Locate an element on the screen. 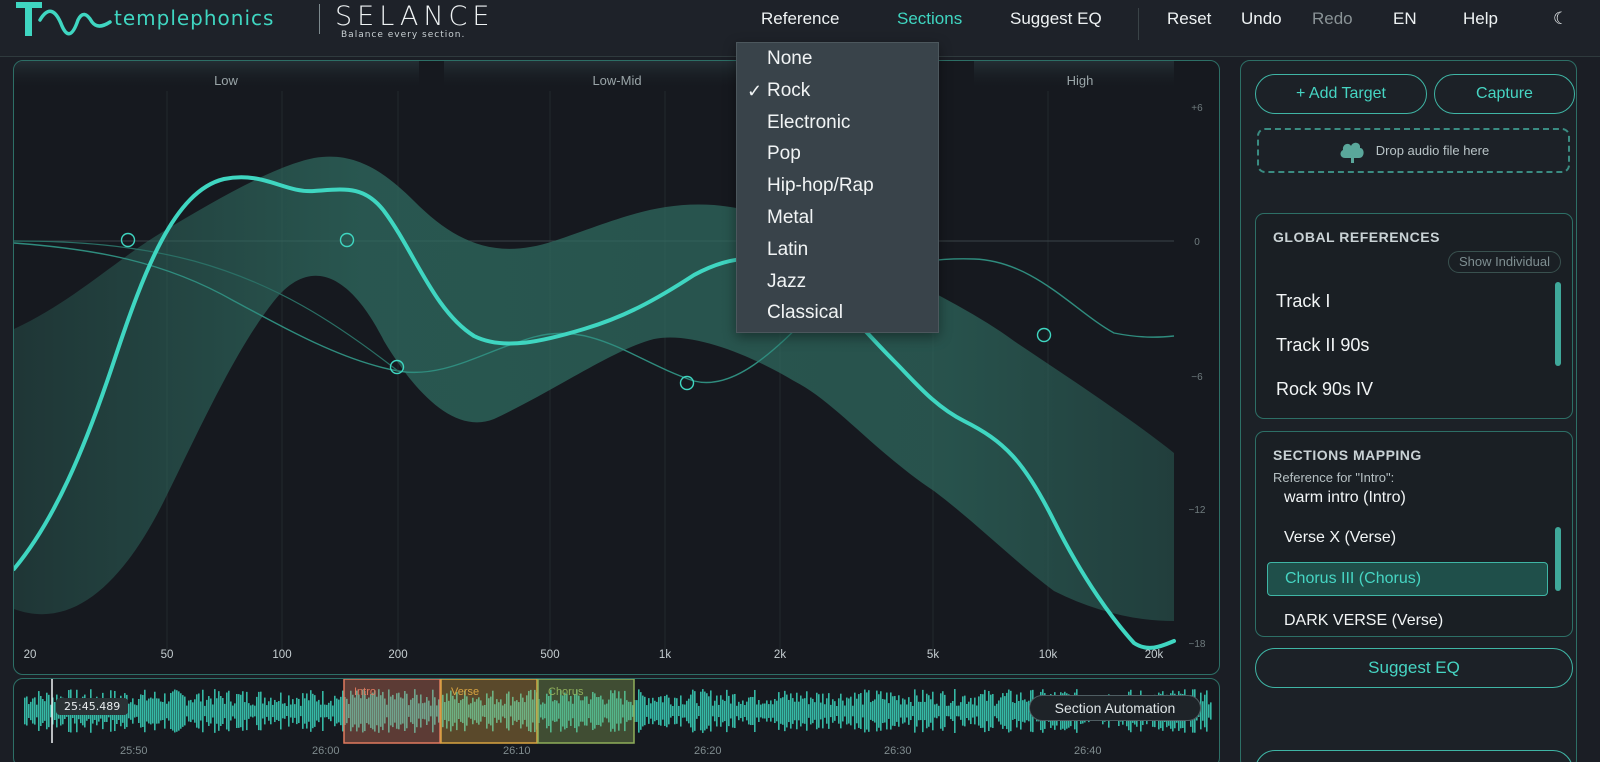 The image size is (1600, 762). audio-drop-zone: Drop audio file here is located at coordinates (1413, 150).